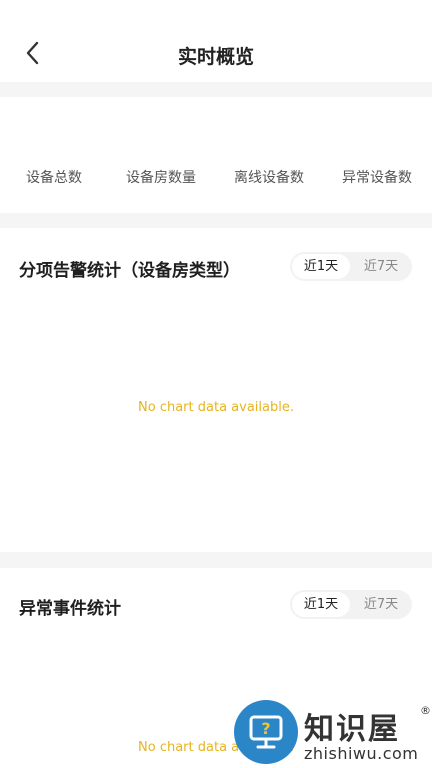 The image size is (432, 768). I want to click on event-period-1day: 近1天, so click(321, 604).